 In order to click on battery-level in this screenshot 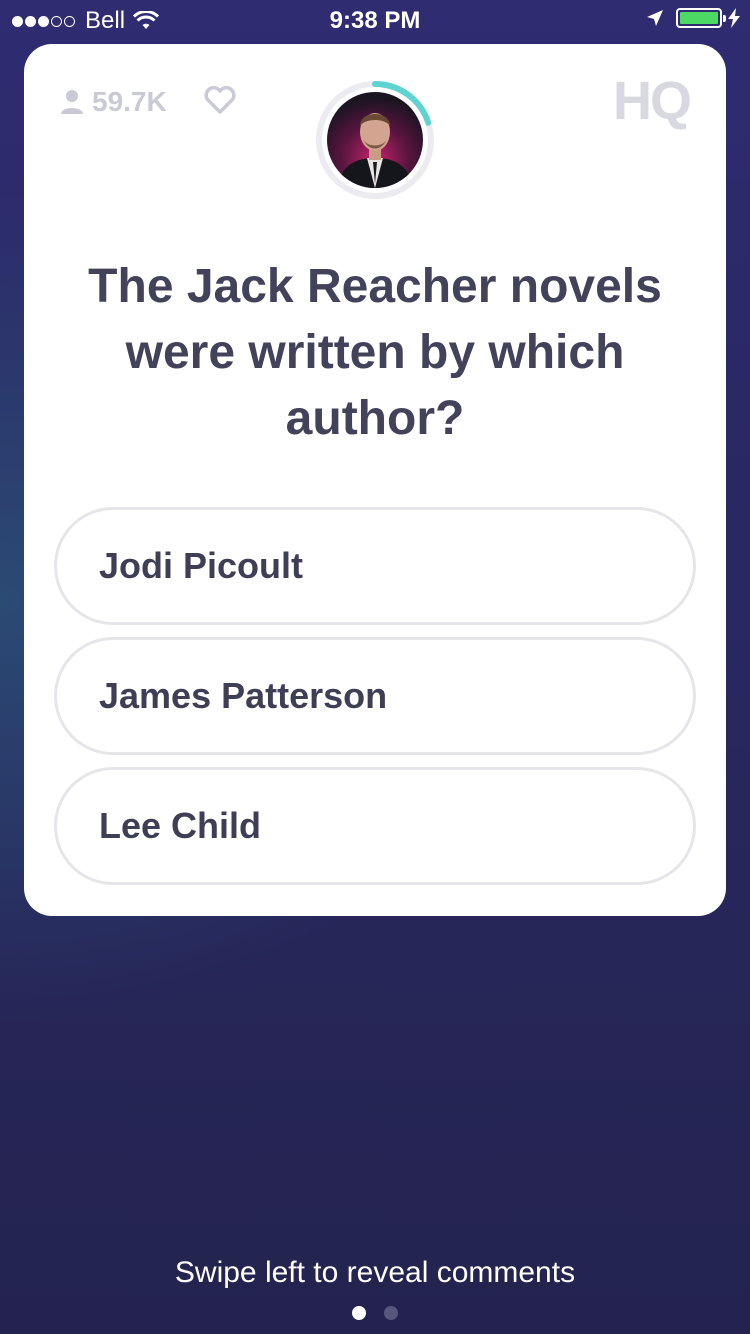, I will do `click(699, 18)`.